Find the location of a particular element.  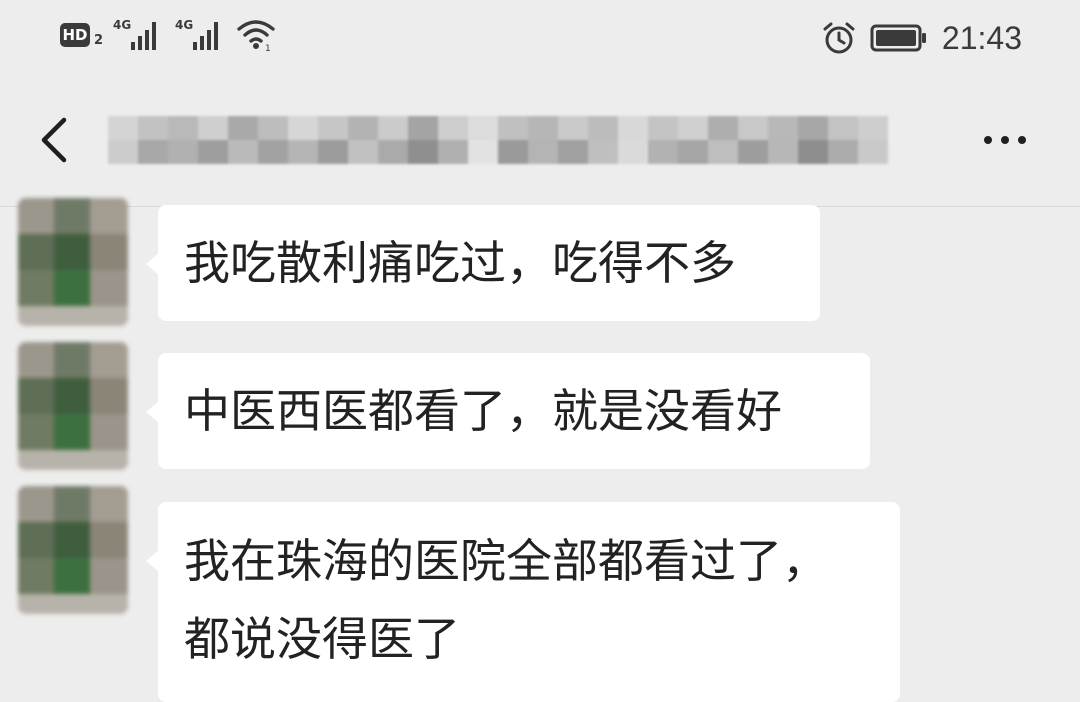

message-text: 都说没得医了 is located at coordinates (322, 639).